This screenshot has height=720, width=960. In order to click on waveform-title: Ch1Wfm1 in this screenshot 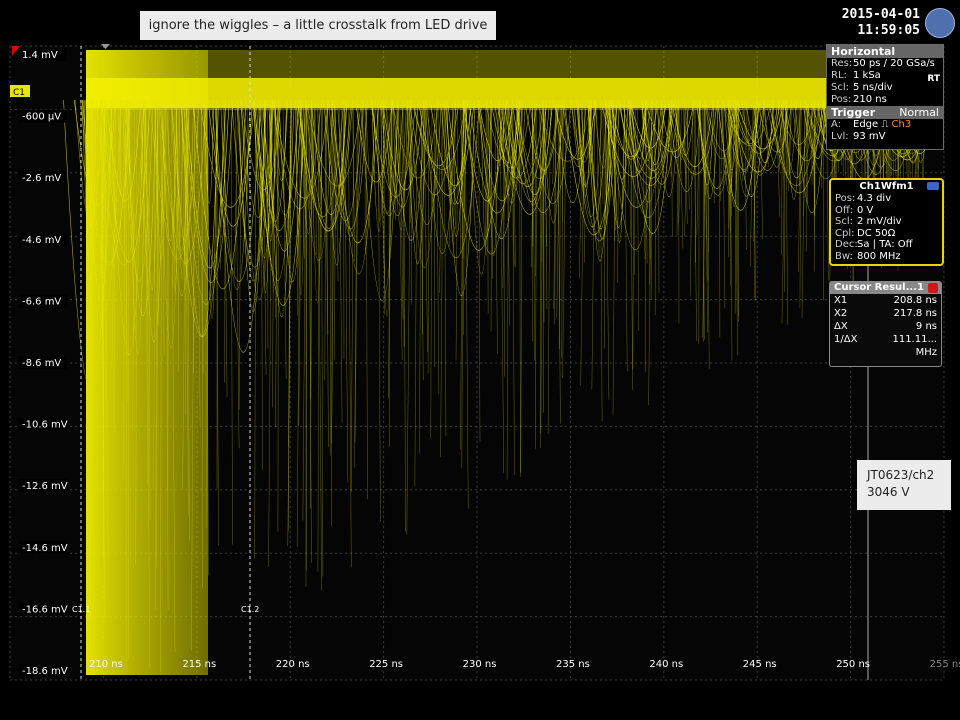, I will do `click(886, 186)`.